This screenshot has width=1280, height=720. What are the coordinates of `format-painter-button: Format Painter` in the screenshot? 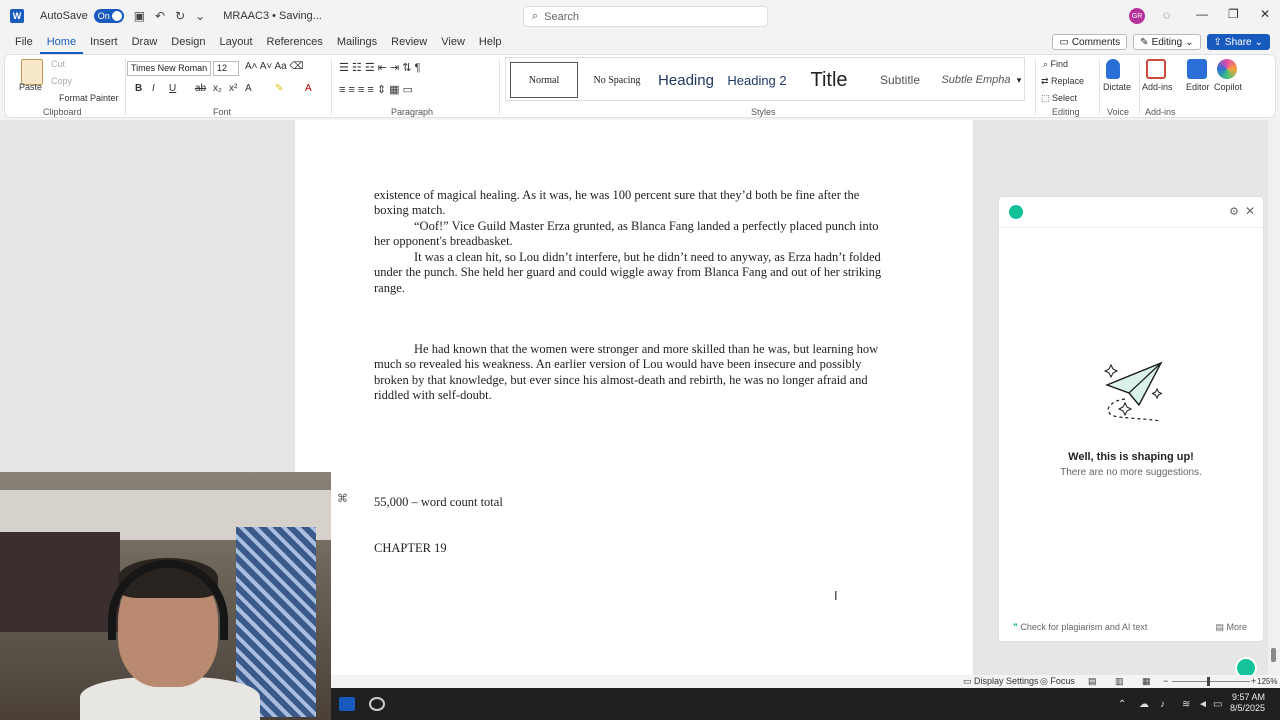 It's located at (89, 98).